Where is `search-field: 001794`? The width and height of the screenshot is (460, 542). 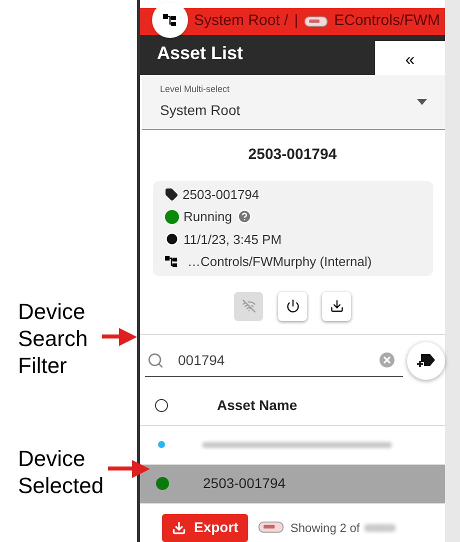
search-field: 001794 is located at coordinates (274, 360).